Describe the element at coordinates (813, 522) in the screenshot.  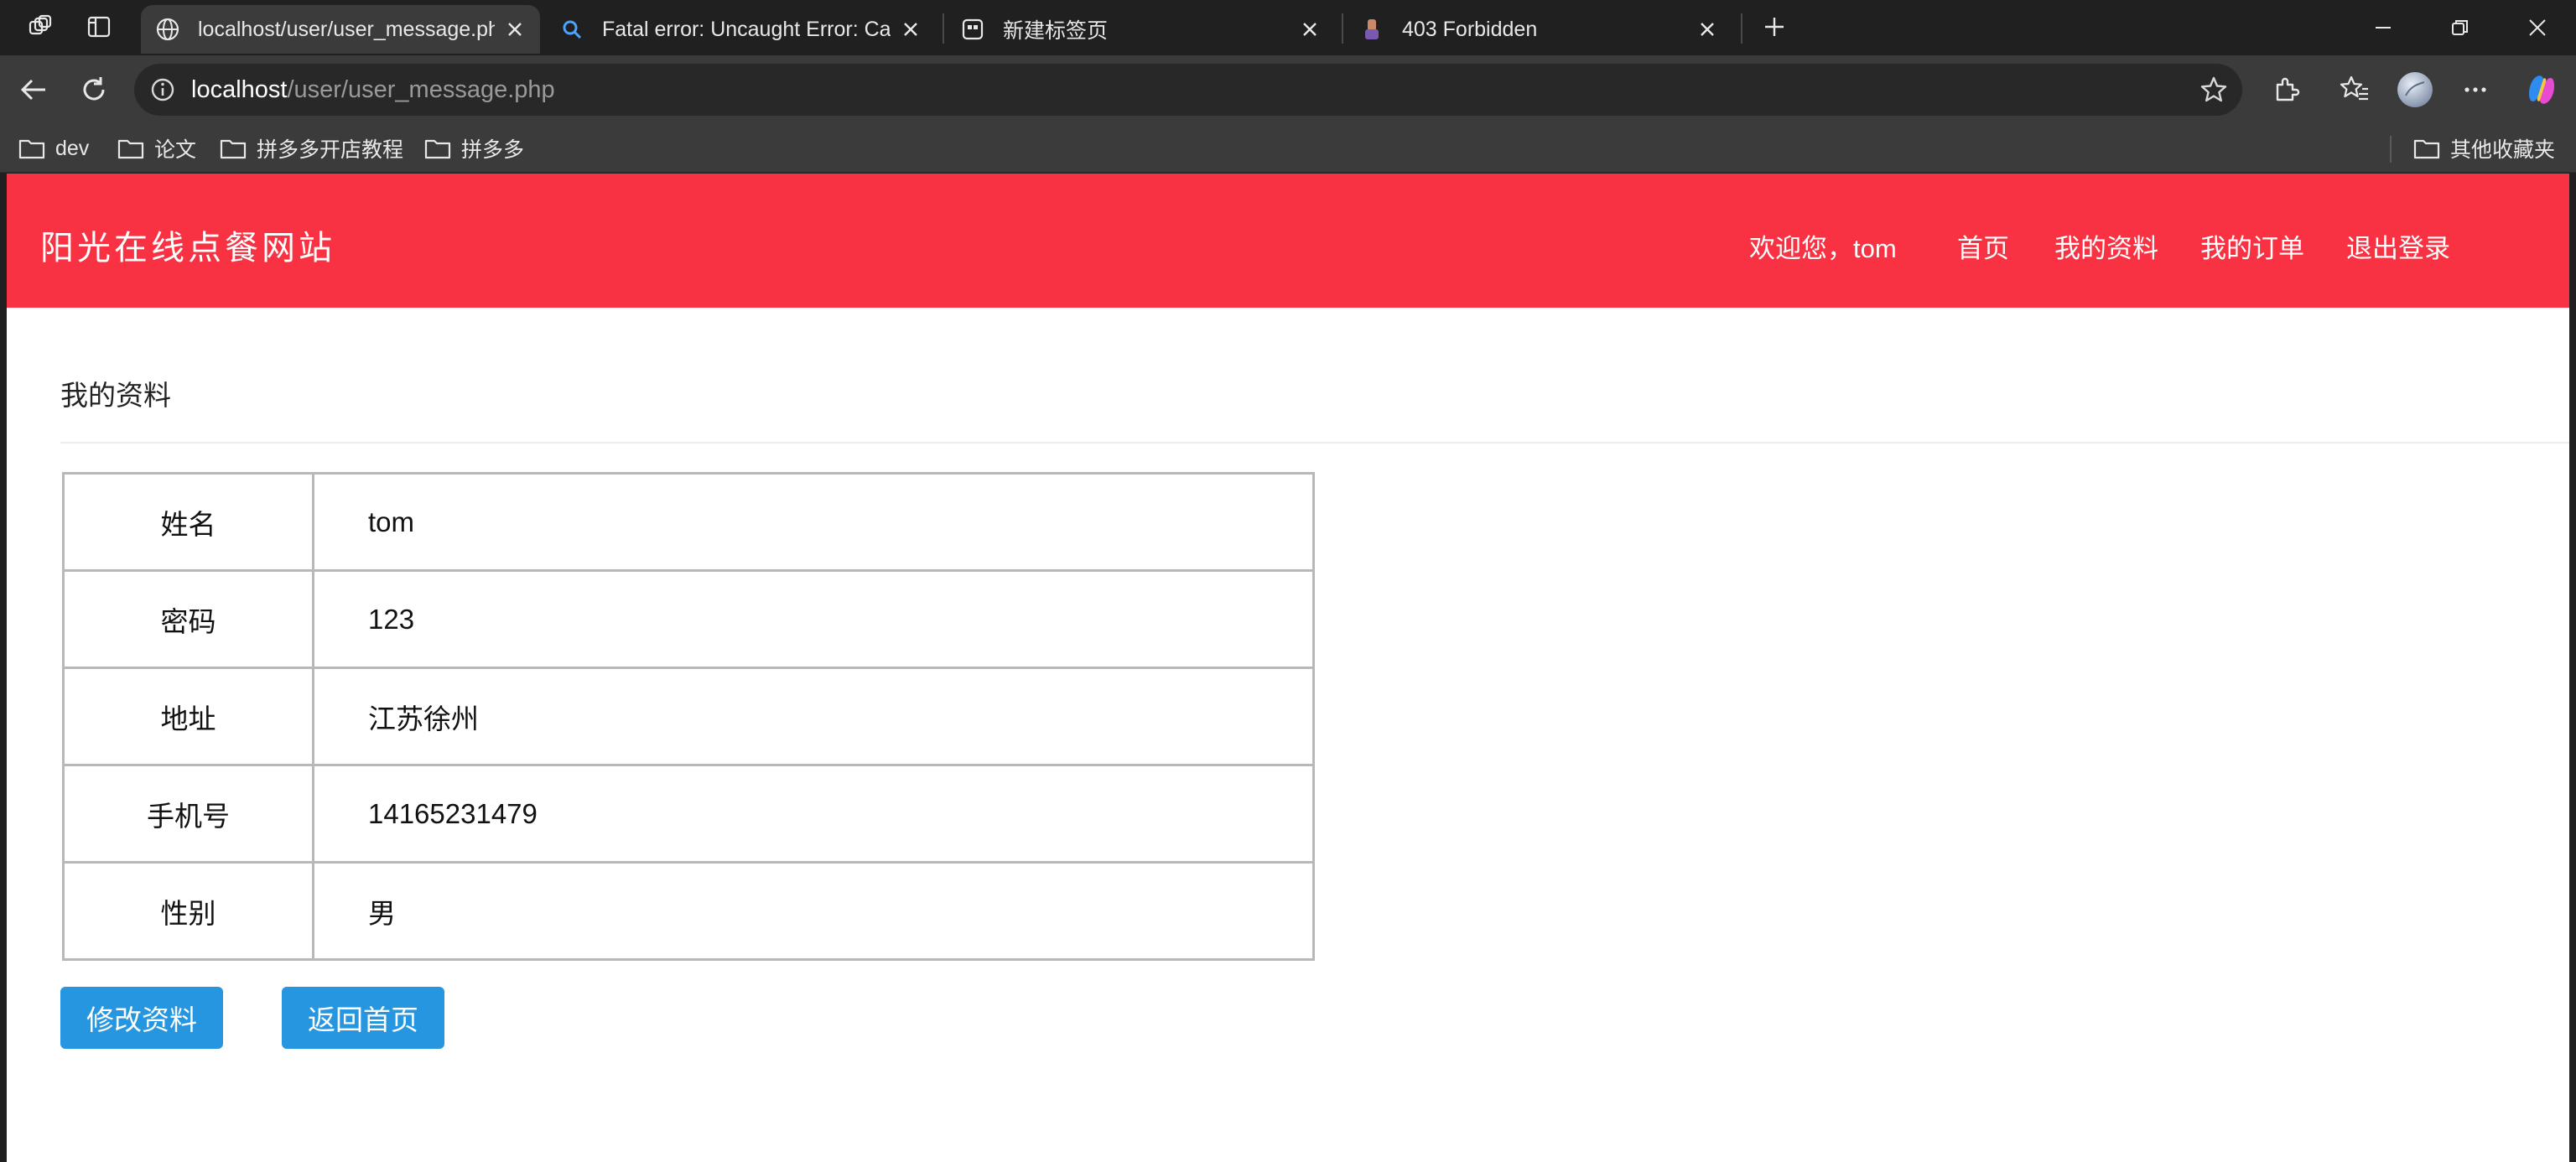
I see `row-value-name: tom` at that location.